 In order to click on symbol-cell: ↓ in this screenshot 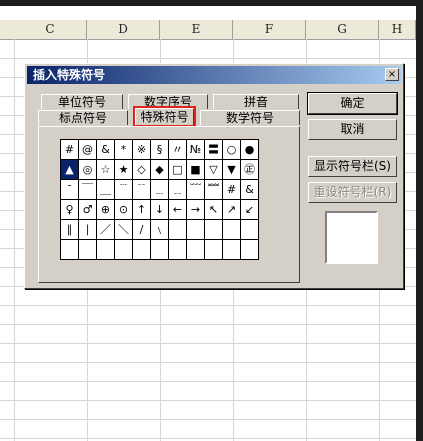, I will do `click(160, 210)`.